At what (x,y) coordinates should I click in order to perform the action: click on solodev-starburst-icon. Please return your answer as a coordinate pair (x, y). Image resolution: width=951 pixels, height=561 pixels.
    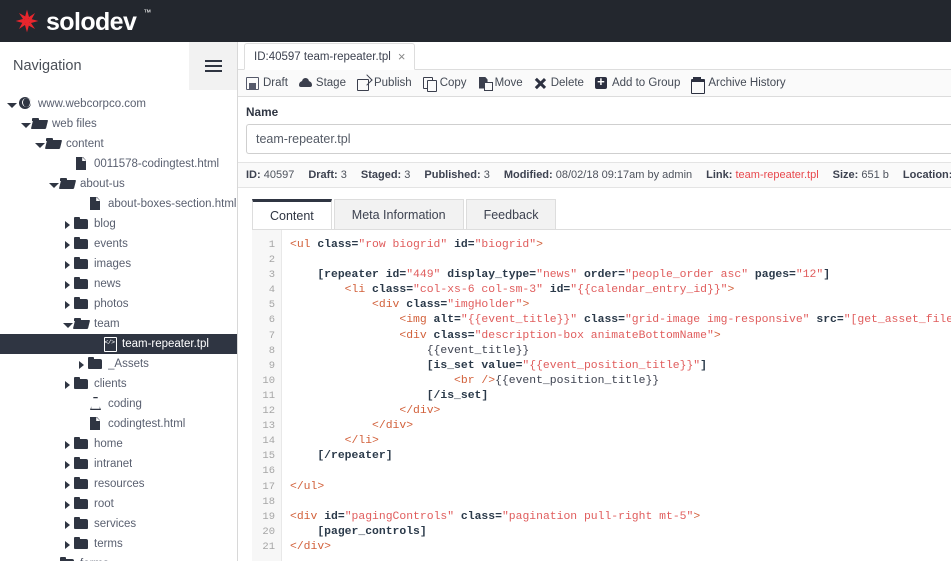
    Looking at the image, I should click on (27, 21).